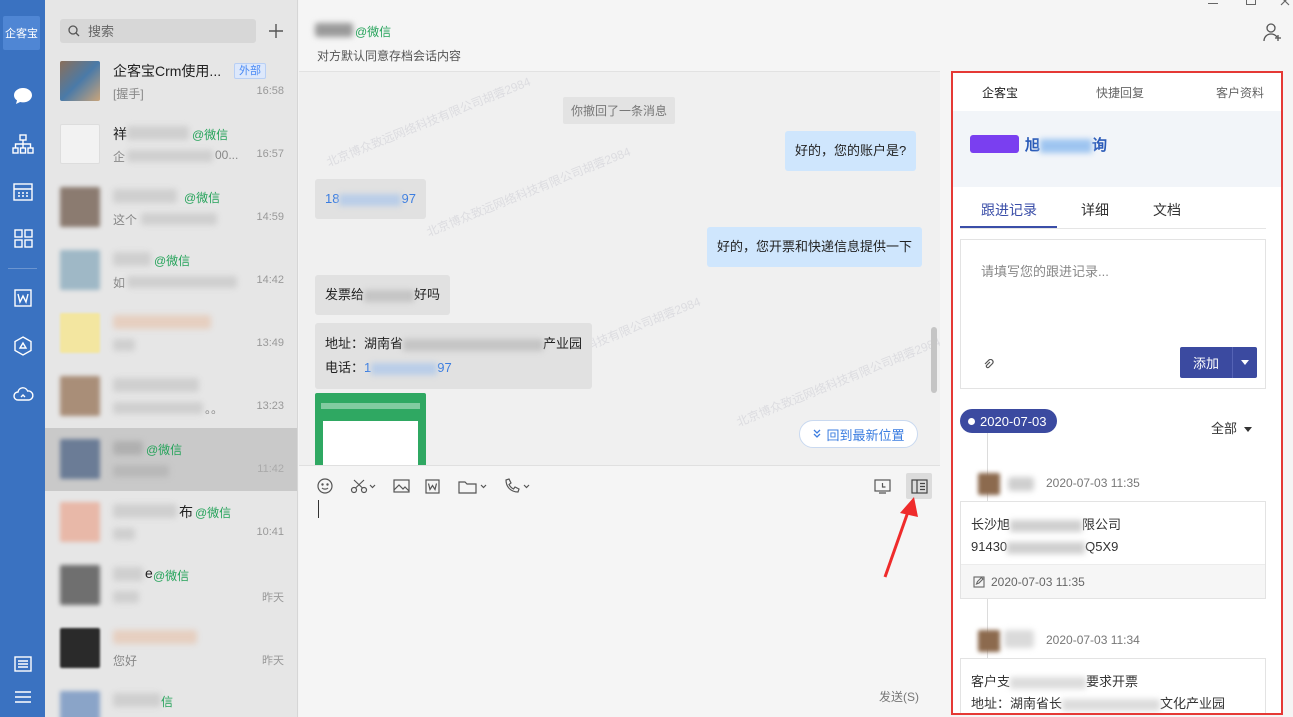 This screenshot has height=717, width=1293. What do you see at coordinates (125, 220) in the screenshot?
I see `session-snippet: 这个` at bounding box center [125, 220].